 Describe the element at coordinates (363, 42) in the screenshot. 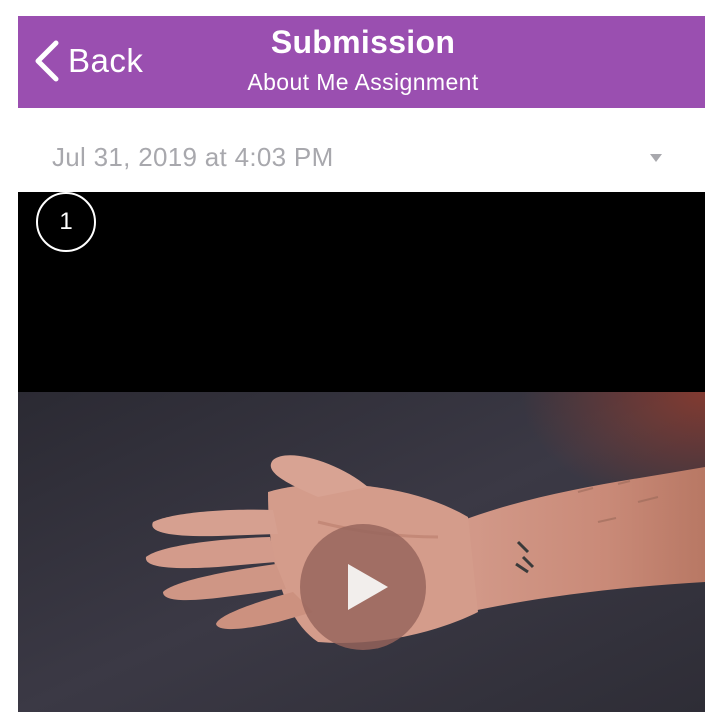

I see `page-title: Submission` at that location.